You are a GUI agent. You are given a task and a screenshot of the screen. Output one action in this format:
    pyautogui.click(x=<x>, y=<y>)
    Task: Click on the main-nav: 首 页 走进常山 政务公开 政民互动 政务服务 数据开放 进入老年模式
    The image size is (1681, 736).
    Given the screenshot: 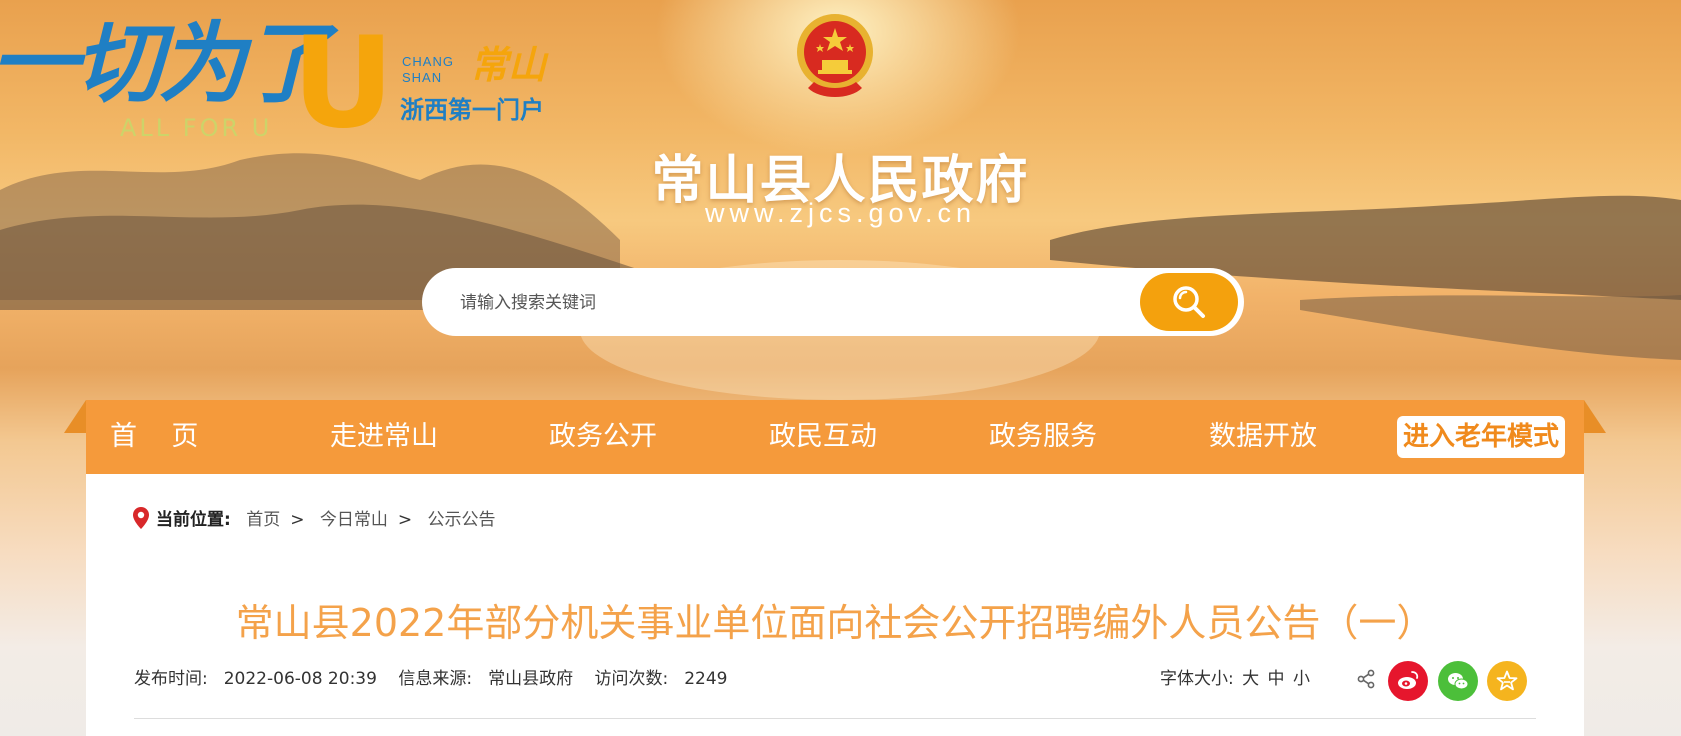 What is the action you would take?
    pyautogui.click(x=835, y=437)
    